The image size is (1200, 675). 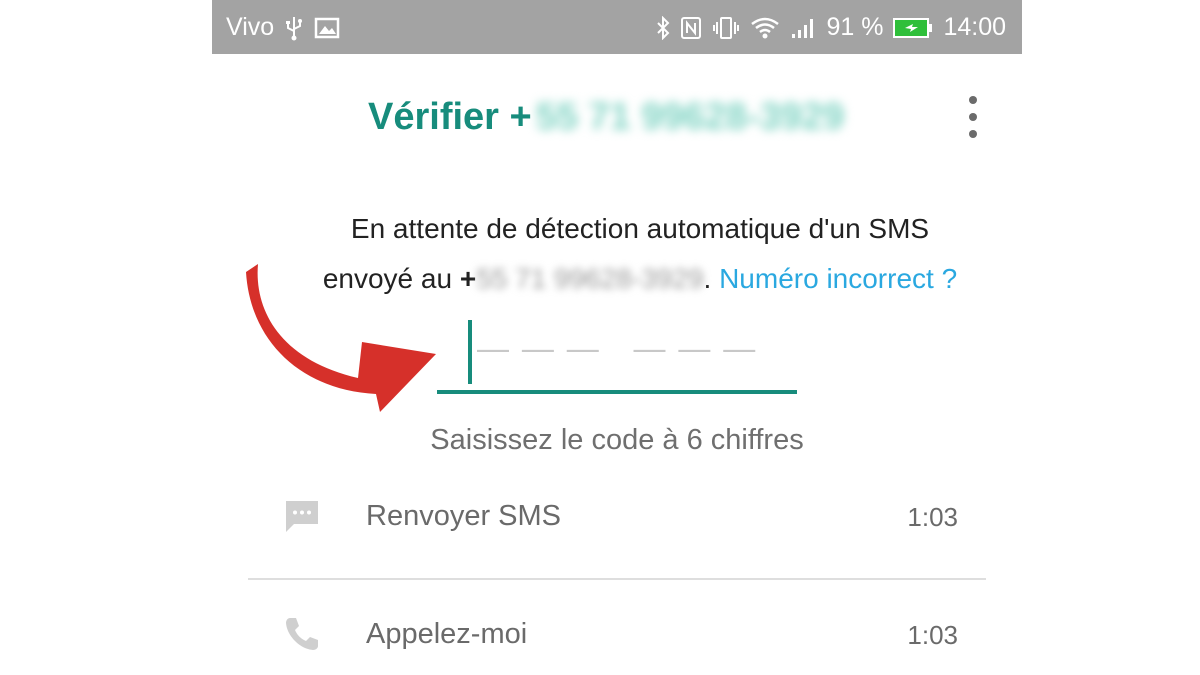 What do you see at coordinates (913, 28) in the screenshot?
I see `battery-charging-icon` at bounding box center [913, 28].